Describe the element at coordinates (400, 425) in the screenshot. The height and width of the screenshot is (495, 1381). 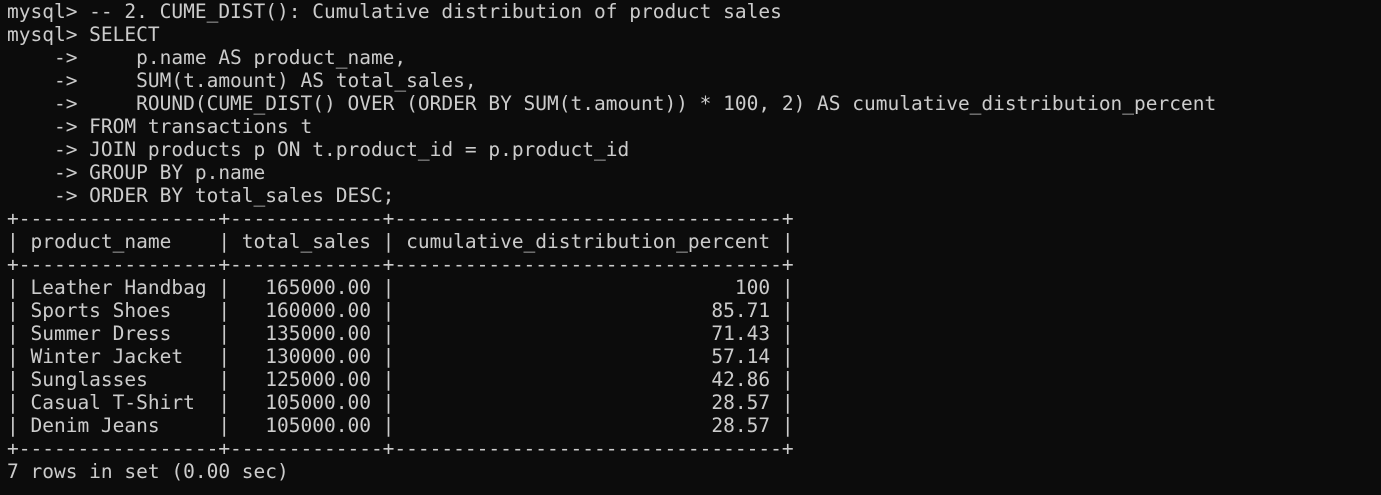
I see `table-row: | Denim Jeans | 105000.00 | 28.57 |` at that location.